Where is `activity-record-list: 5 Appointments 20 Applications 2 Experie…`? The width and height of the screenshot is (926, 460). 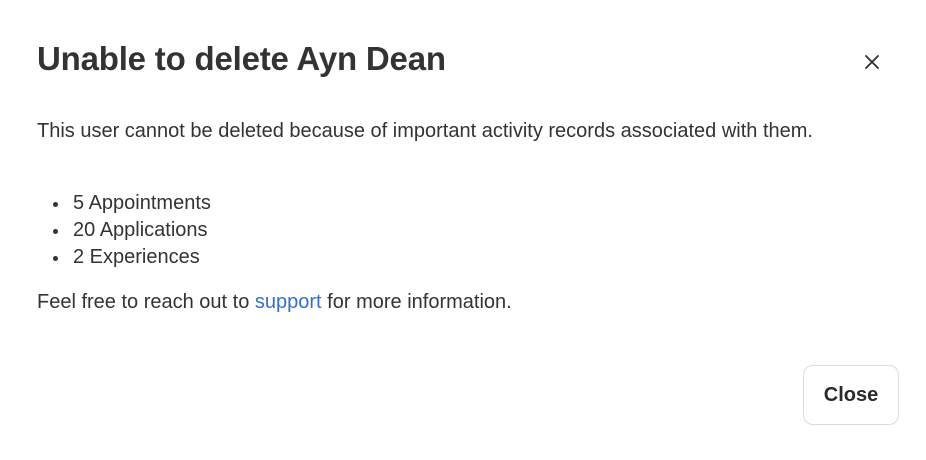 activity-record-list: 5 Appointments 20 Applications 2 Experie… is located at coordinates (124, 230).